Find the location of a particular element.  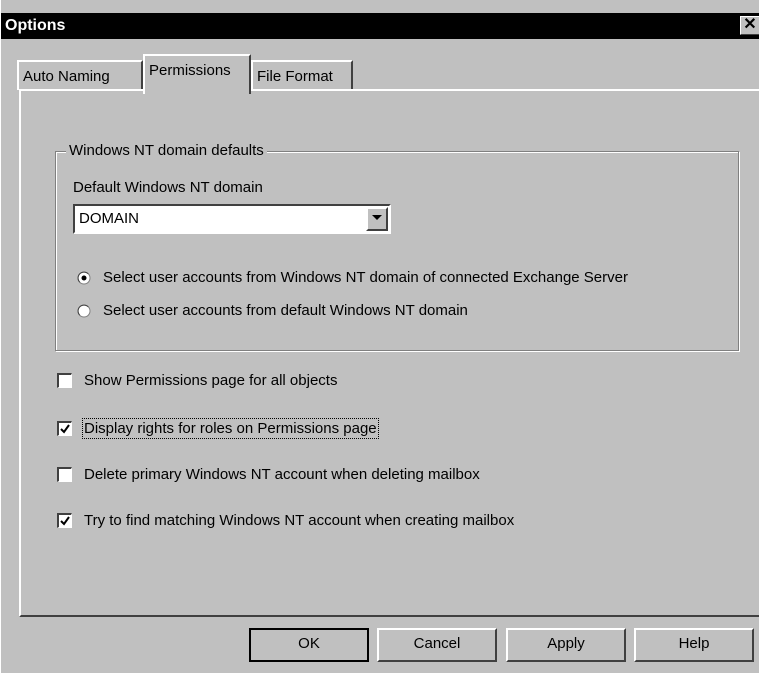

tab-permissions: Permissions is located at coordinates (197, 74).